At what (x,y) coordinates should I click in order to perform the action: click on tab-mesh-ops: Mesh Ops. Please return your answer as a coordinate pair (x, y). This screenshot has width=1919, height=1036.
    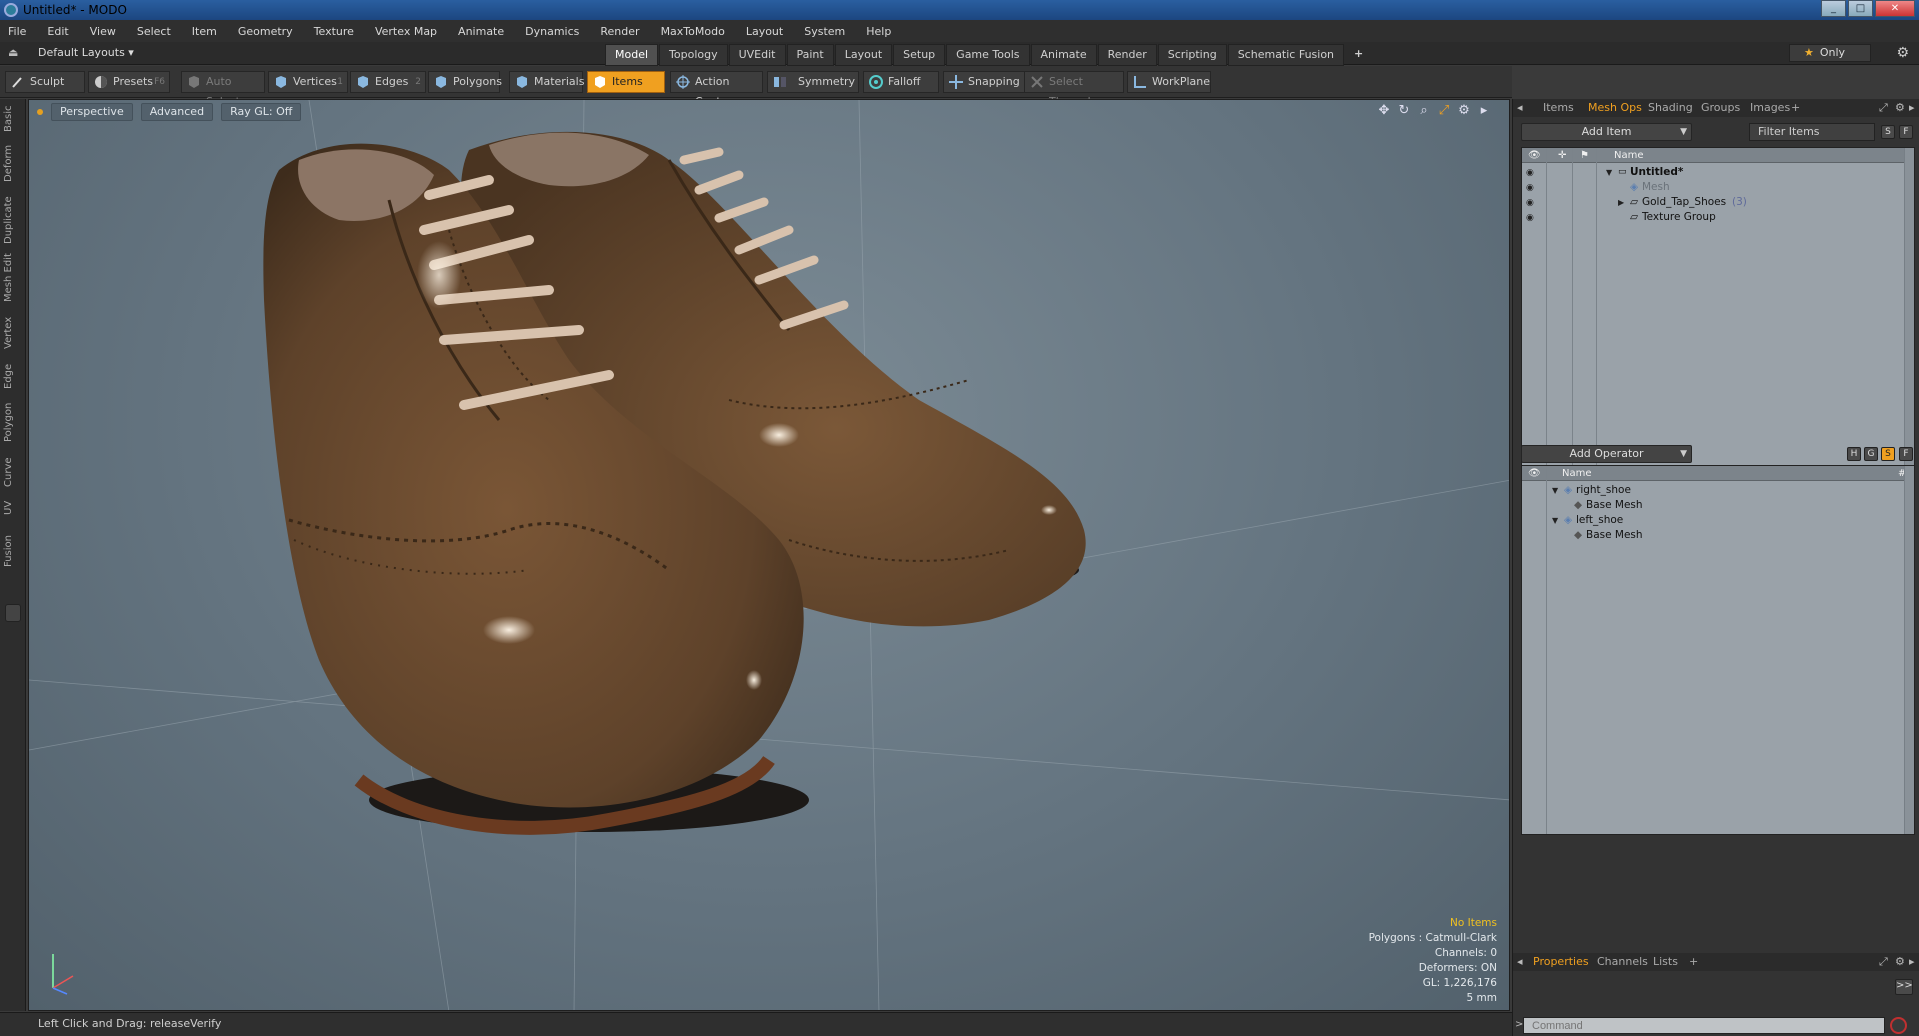
    Looking at the image, I should click on (1615, 107).